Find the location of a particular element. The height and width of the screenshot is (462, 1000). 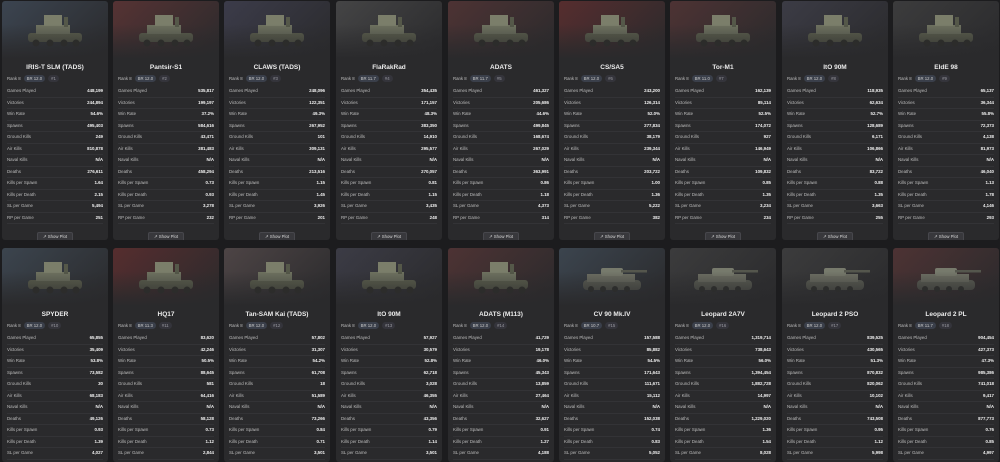

stat-row: Win Rate 53.8% is located at coordinates (55, 362).